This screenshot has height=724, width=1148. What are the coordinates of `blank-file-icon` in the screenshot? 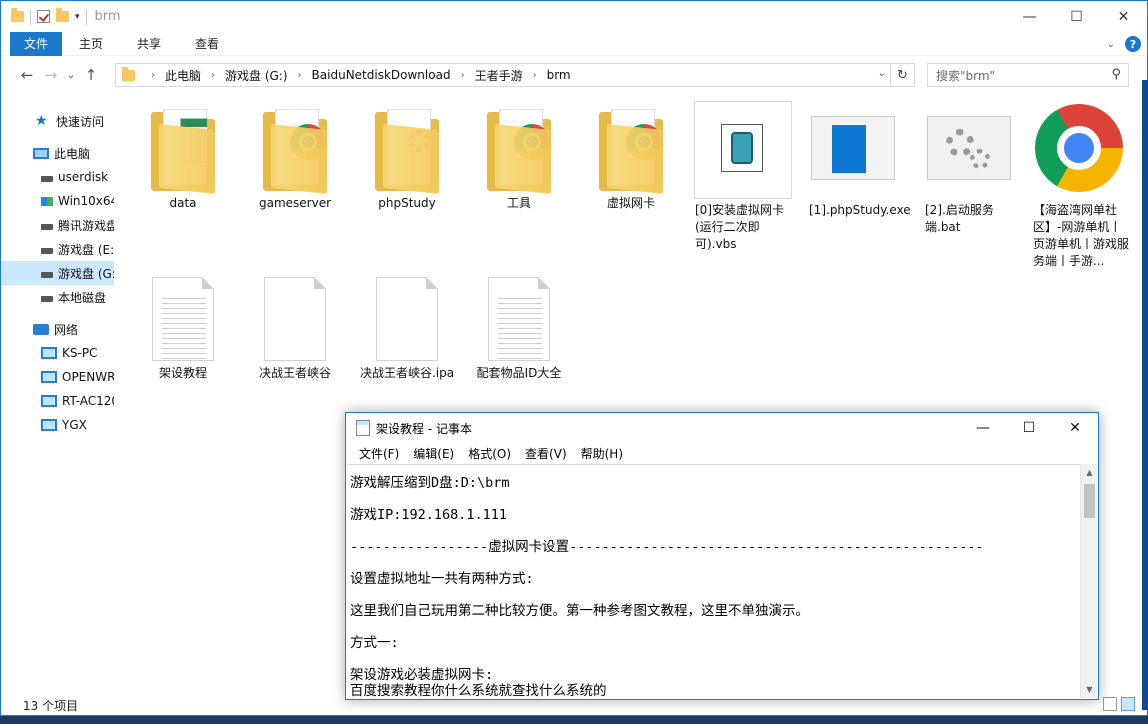 It's located at (407, 319).